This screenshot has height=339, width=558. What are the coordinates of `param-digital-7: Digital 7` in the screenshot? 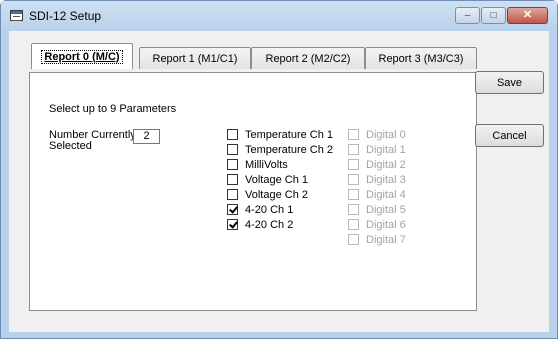 It's located at (377, 239).